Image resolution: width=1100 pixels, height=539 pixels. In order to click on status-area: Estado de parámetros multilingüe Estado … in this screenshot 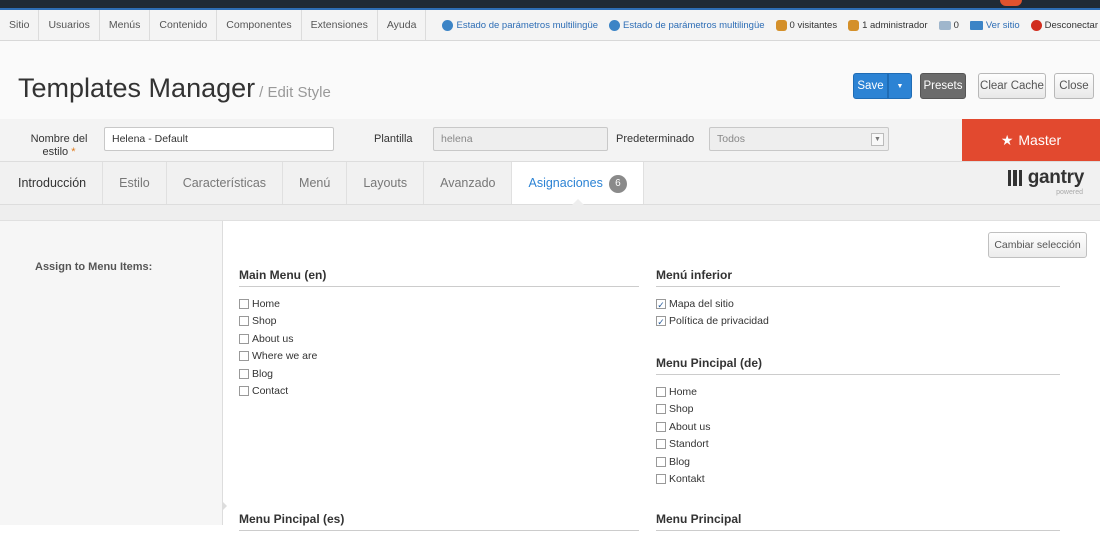, I will do `click(771, 25)`.